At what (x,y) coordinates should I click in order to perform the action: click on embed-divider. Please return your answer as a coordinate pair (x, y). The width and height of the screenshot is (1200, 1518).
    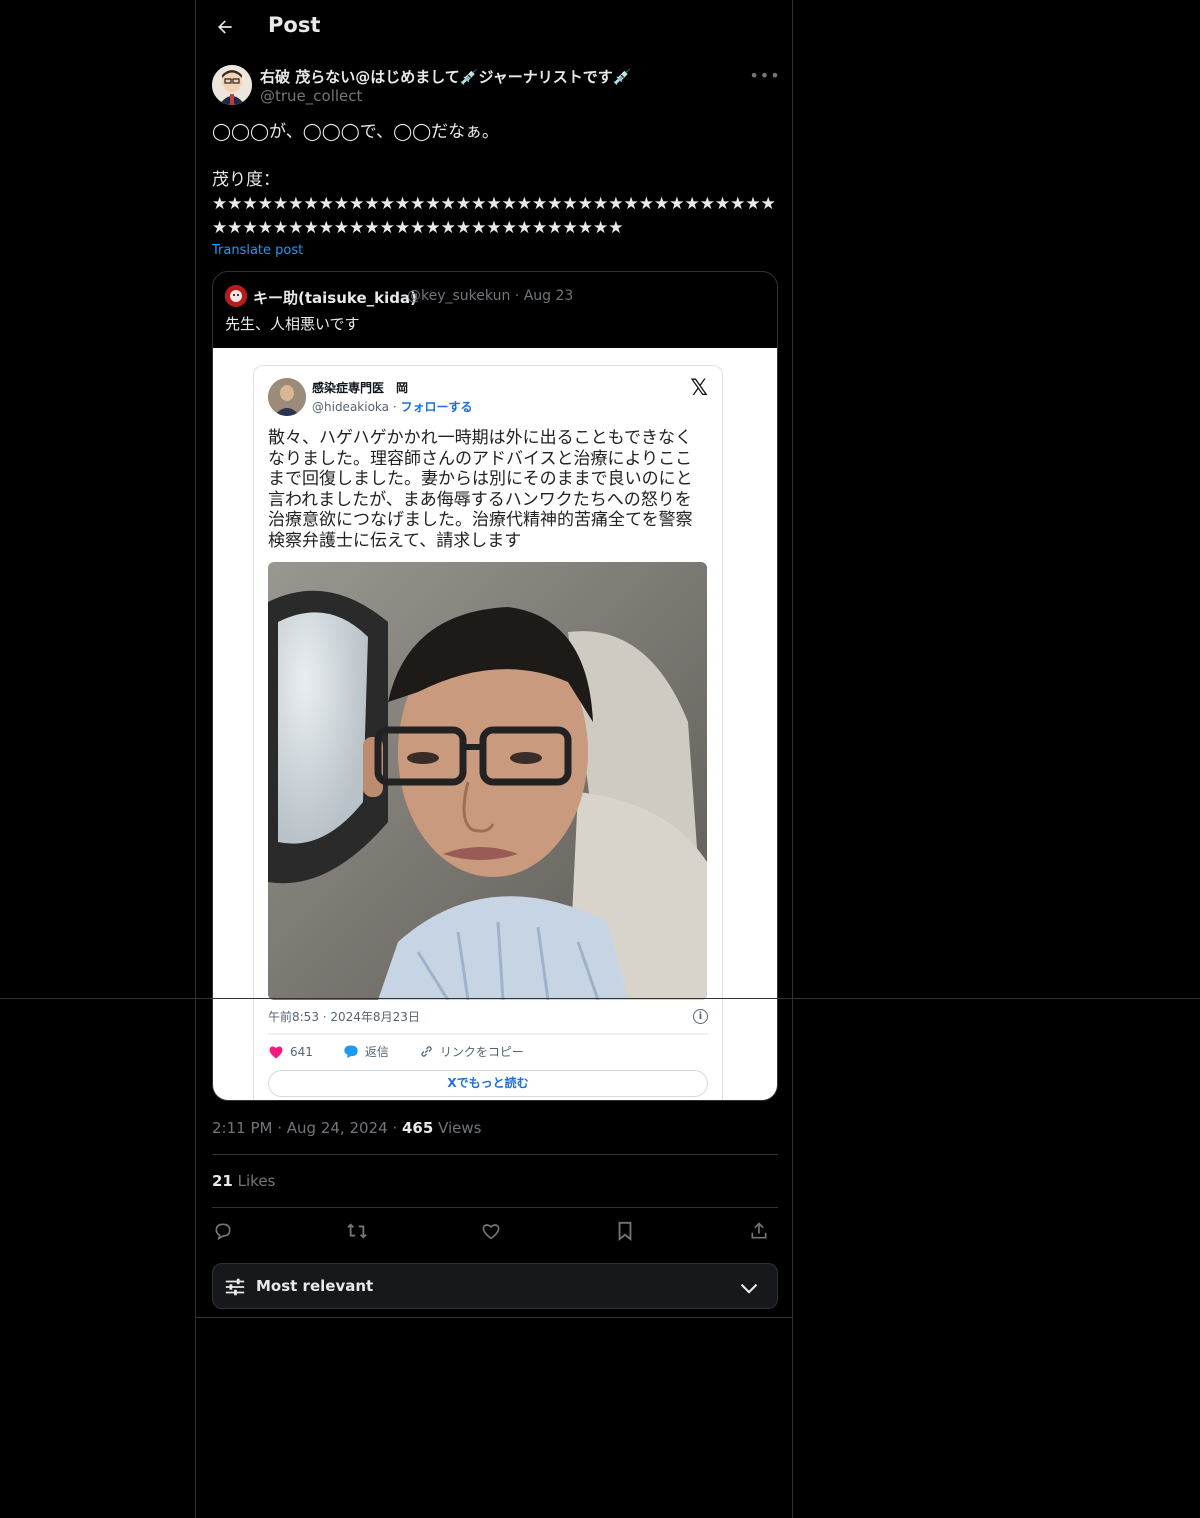
    Looking at the image, I should click on (488, 1034).